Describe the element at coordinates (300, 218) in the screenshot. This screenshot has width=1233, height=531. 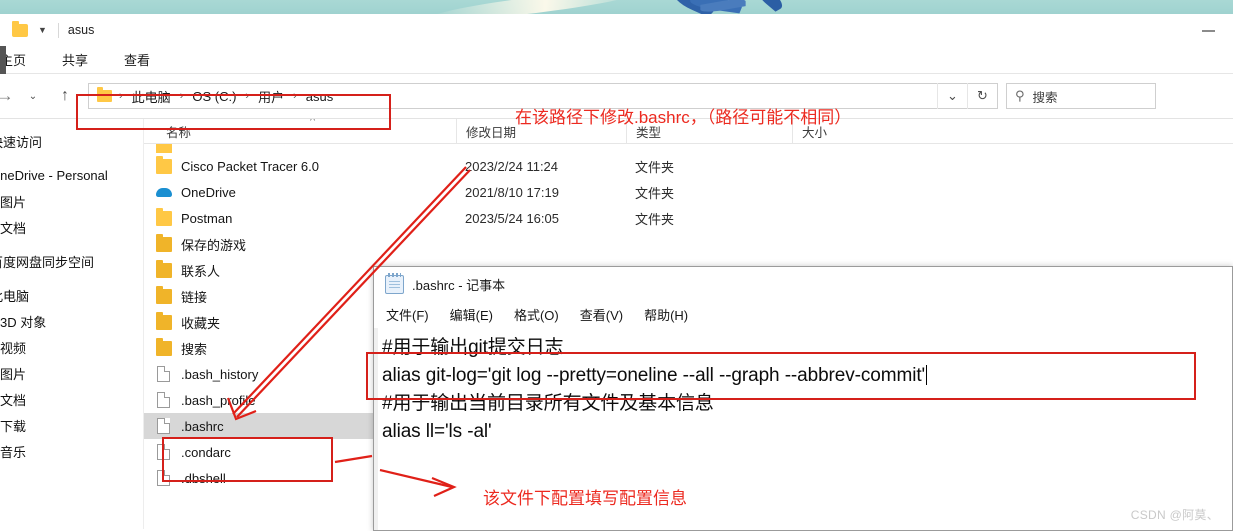
I see `file-name-cell: Postman` at that location.